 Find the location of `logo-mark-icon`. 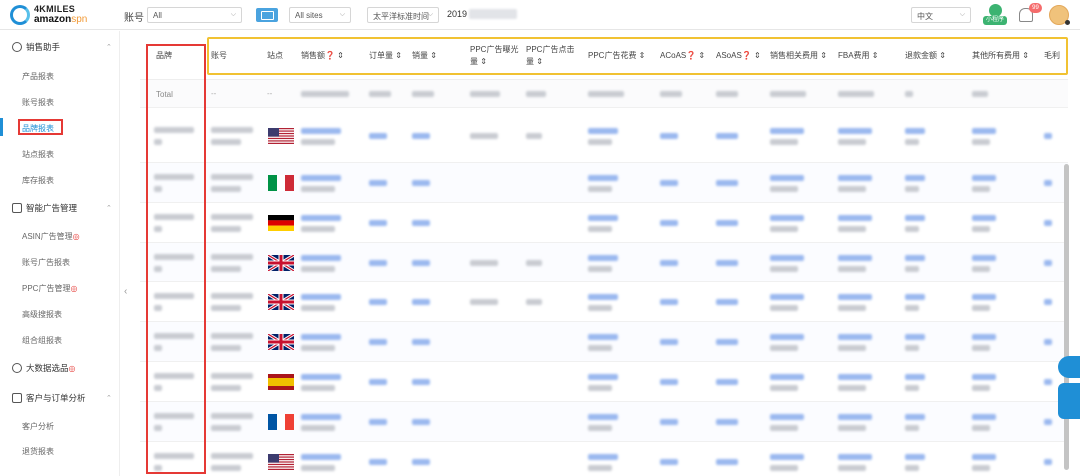

logo-mark-icon is located at coordinates (20, 15).